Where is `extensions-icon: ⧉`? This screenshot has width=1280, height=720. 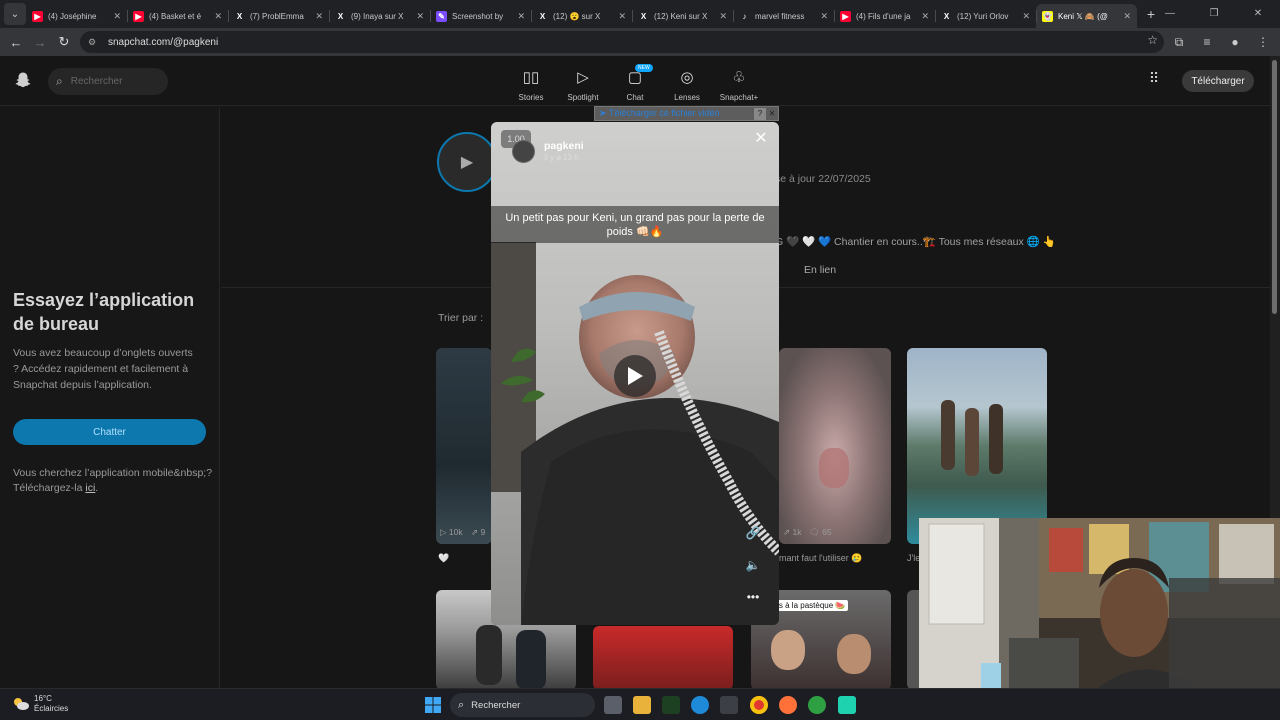 extensions-icon: ⧉ is located at coordinates (1179, 42).